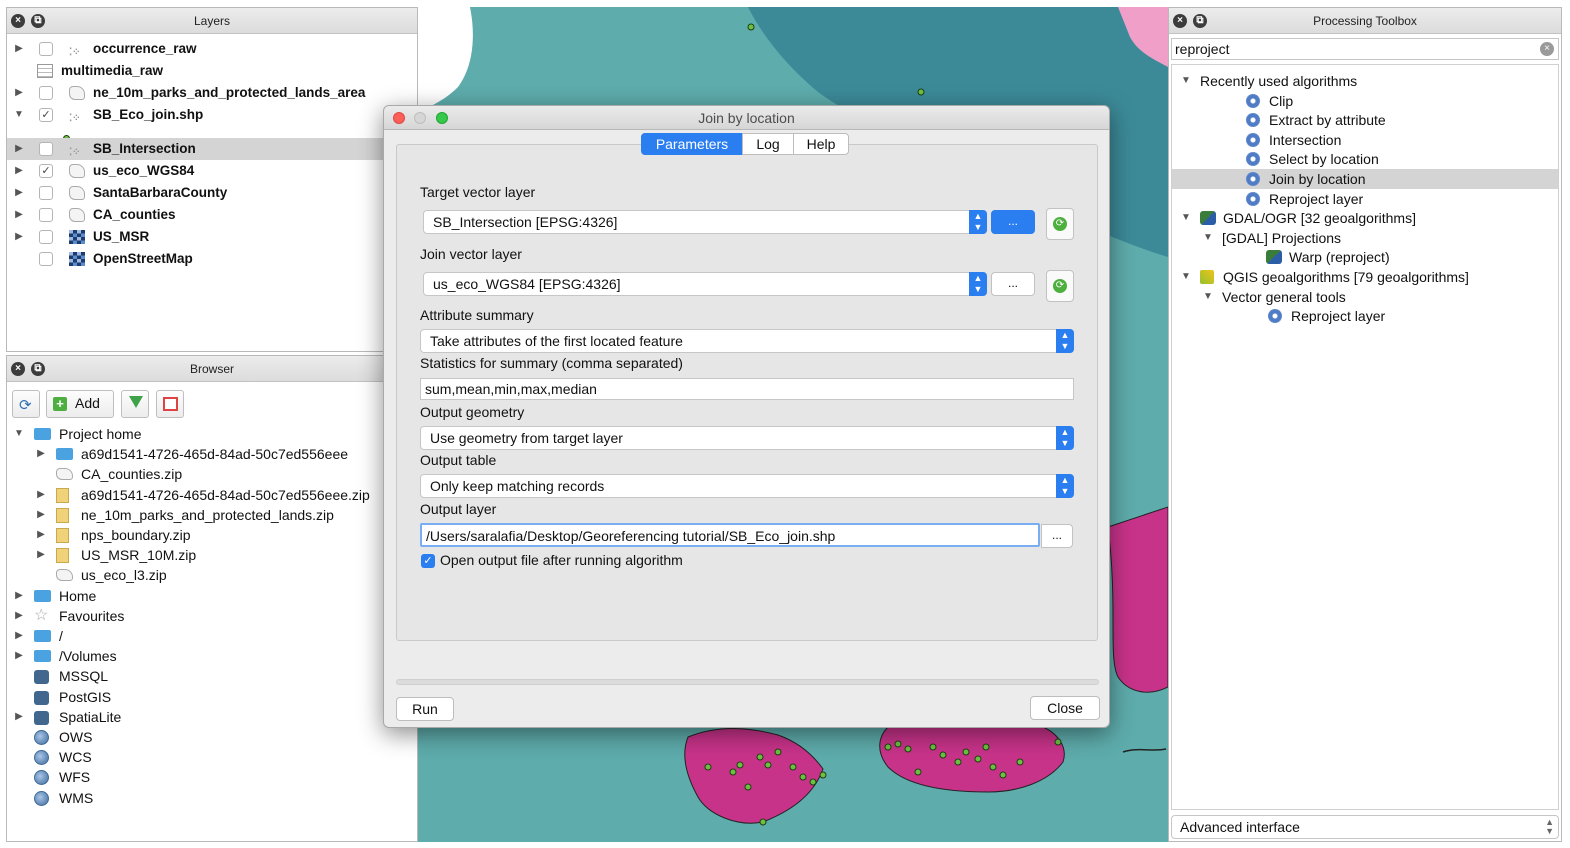 The image size is (1570, 848). I want to click on layer-item: ▶ SantaBarbaraCounty, so click(212, 193).